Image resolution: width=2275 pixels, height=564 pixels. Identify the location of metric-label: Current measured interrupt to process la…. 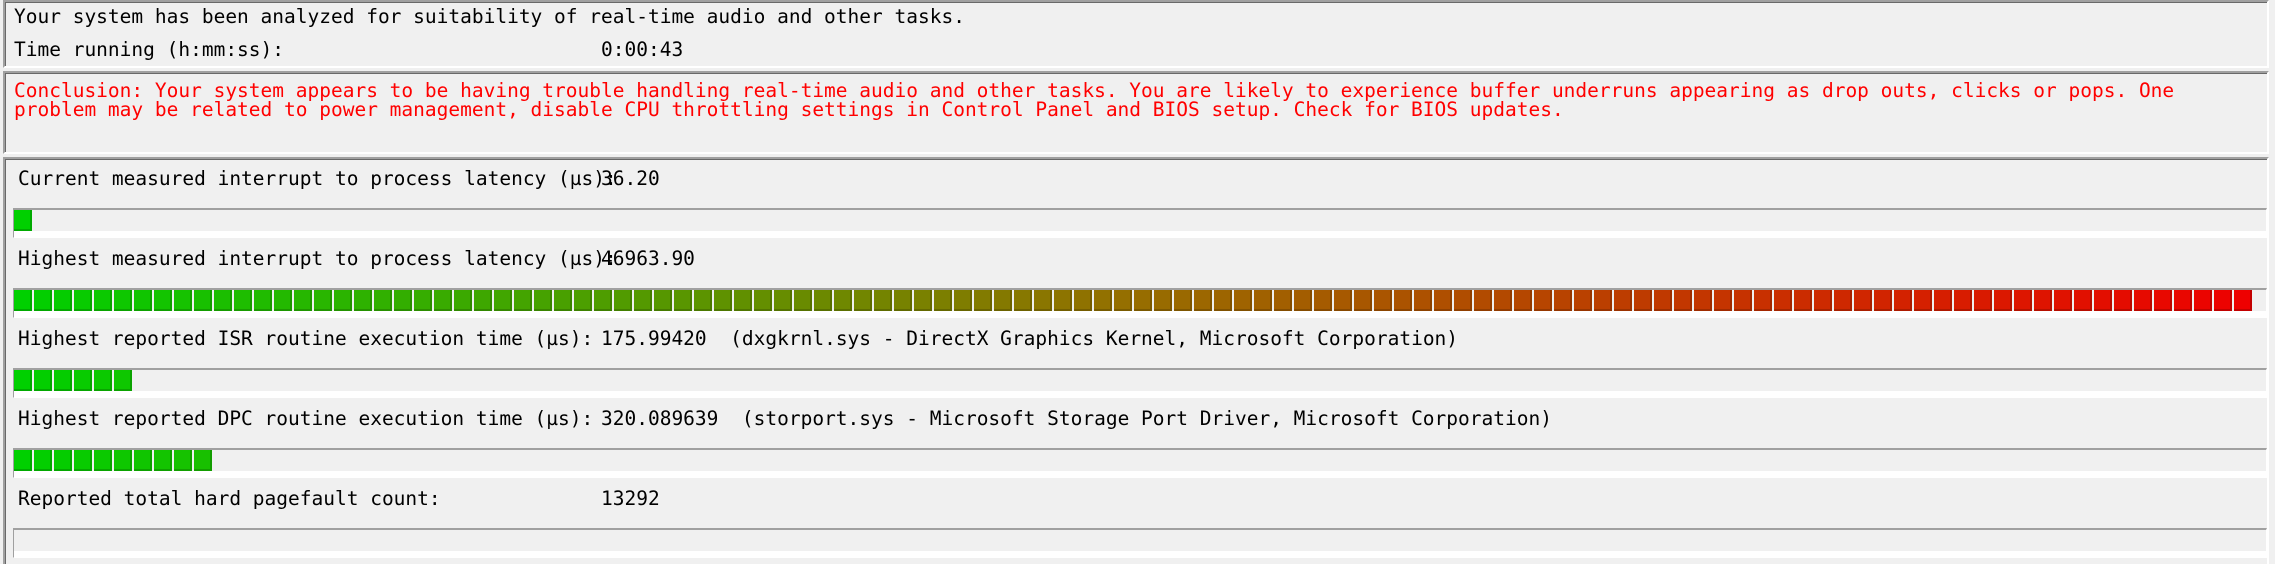
(317, 178).